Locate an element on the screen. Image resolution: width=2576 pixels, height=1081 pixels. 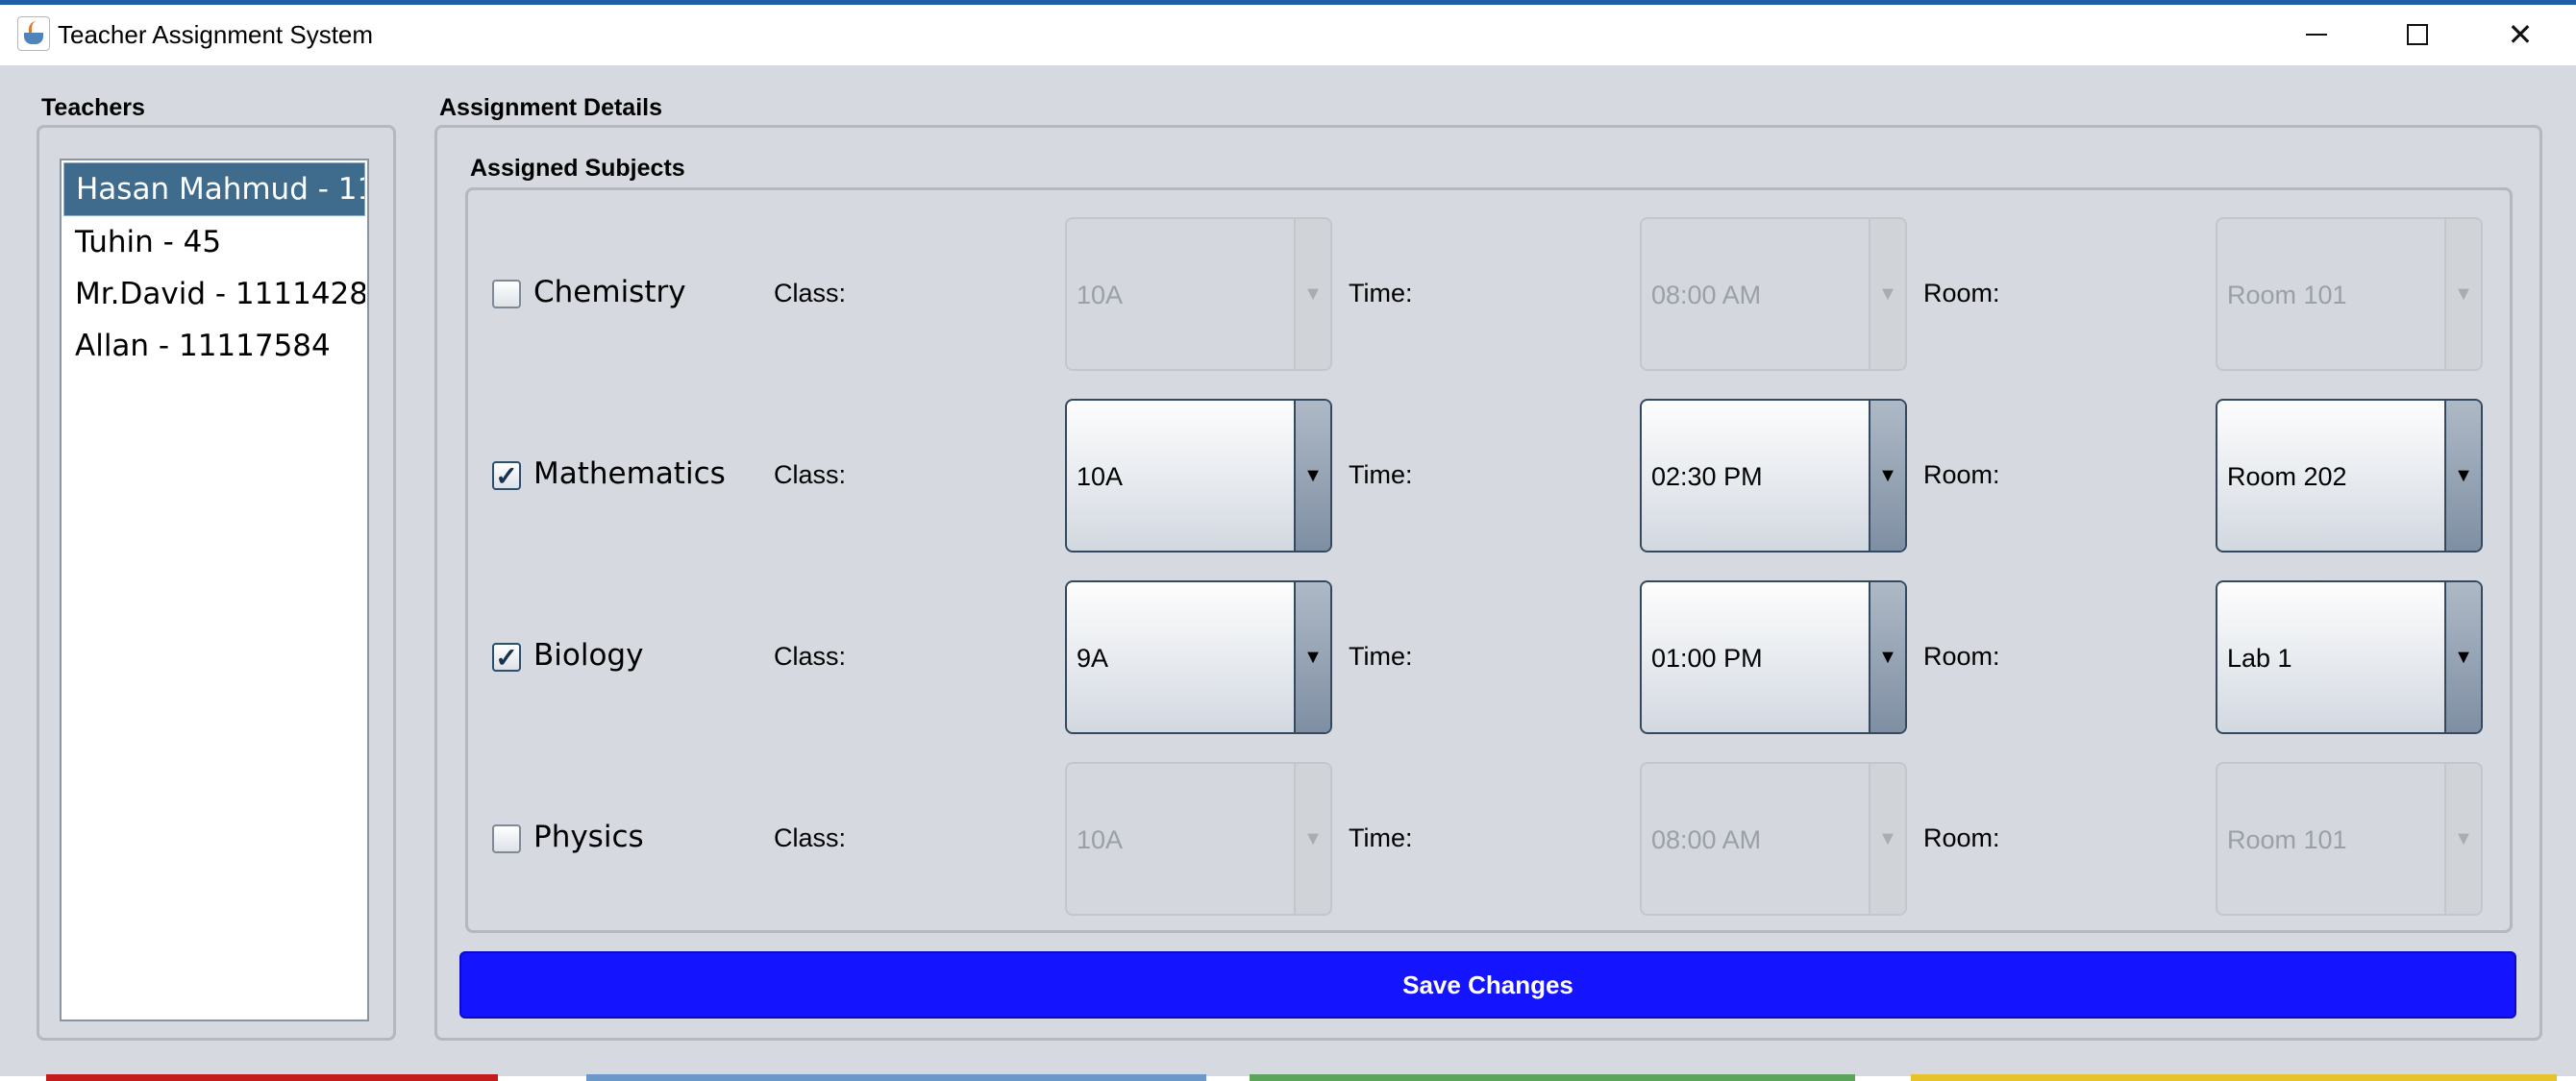
time-value: 01:00 PM is located at coordinates (1707, 658).